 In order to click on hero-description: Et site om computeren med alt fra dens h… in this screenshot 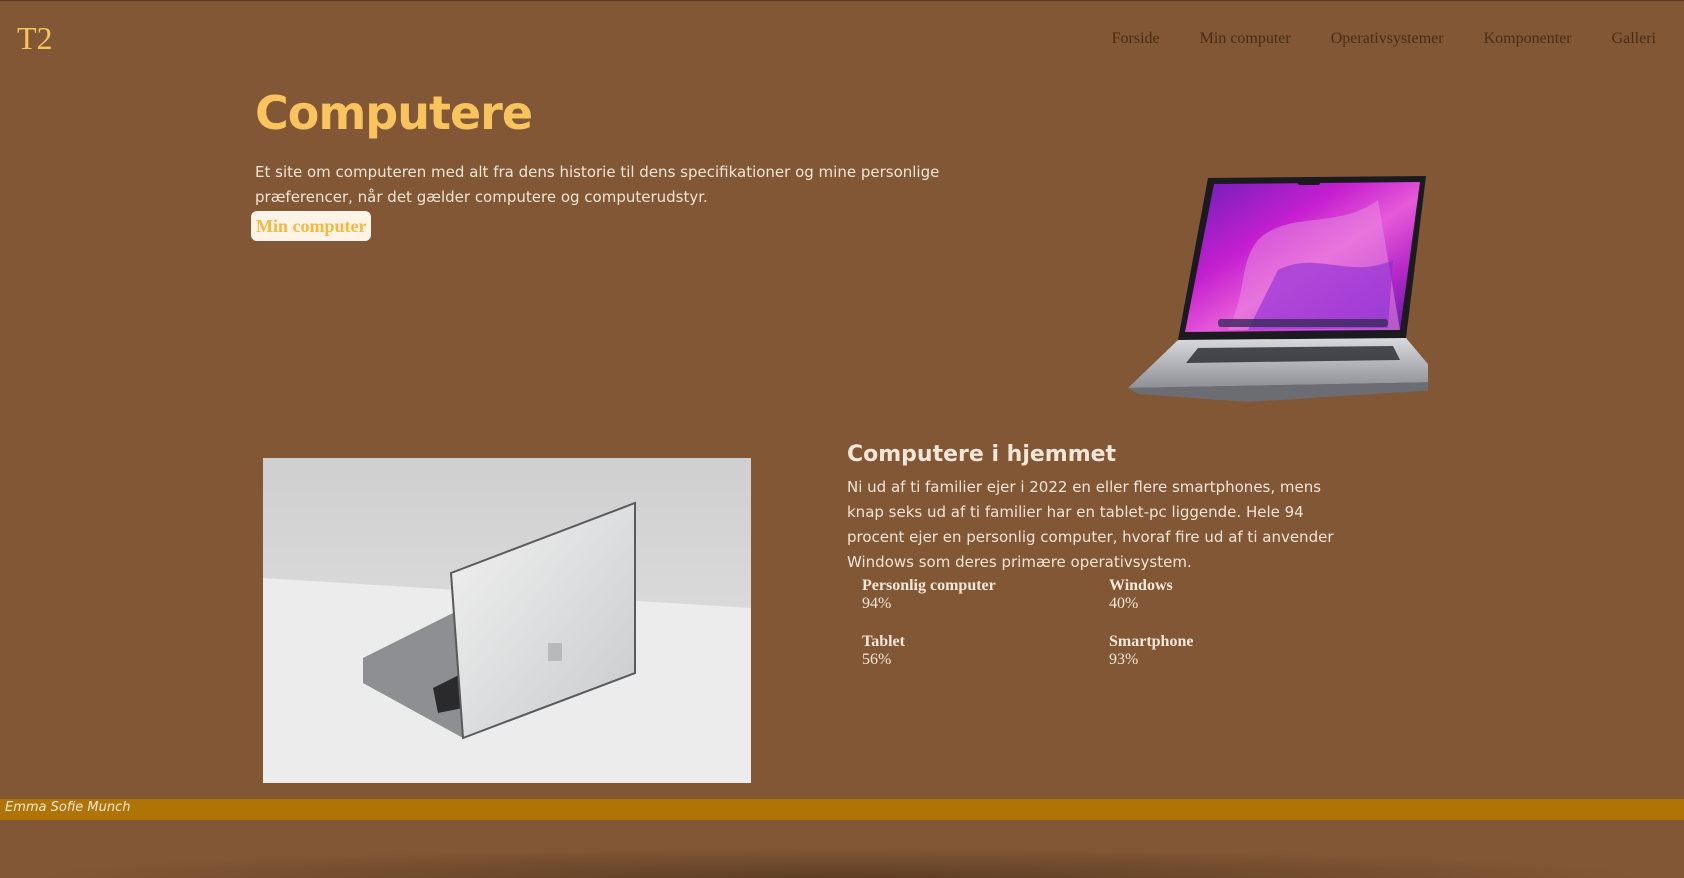, I will do `click(597, 184)`.